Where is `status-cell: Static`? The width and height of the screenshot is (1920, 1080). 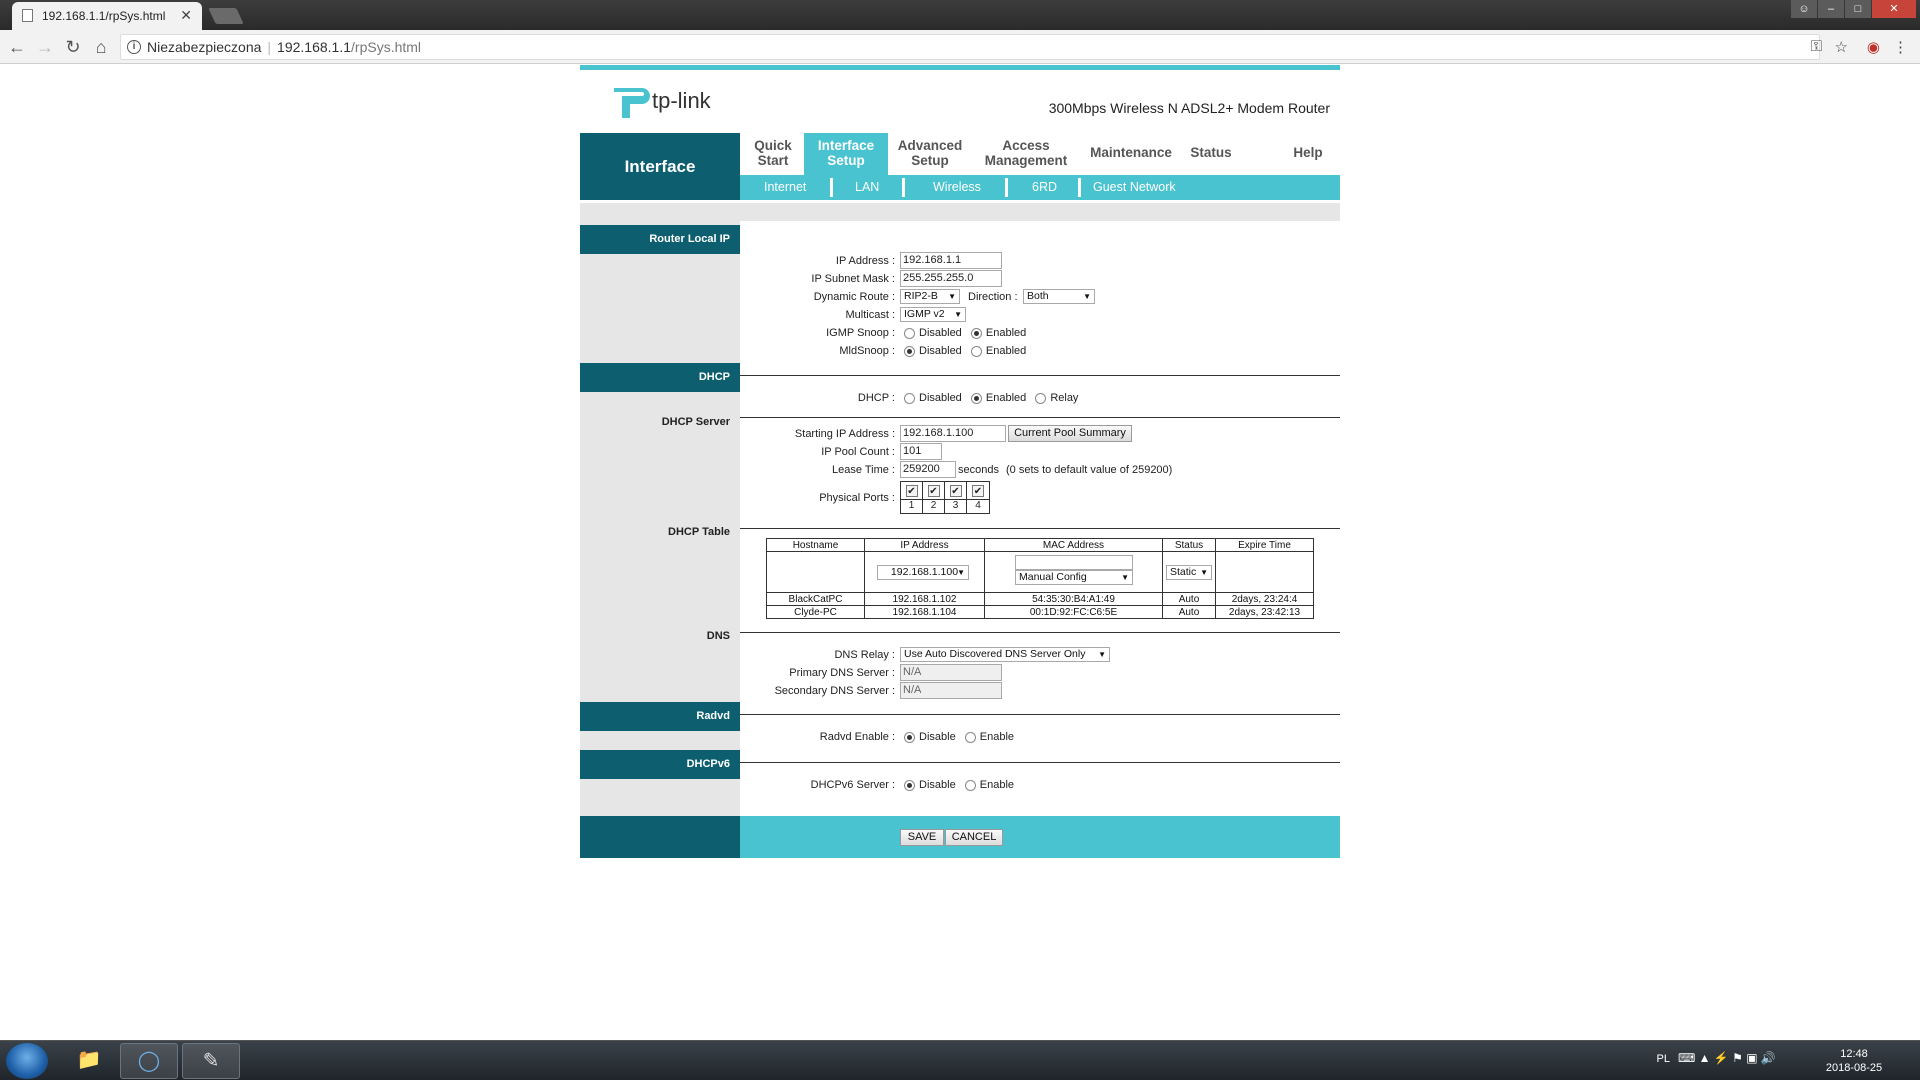 status-cell: Static is located at coordinates (1189, 572).